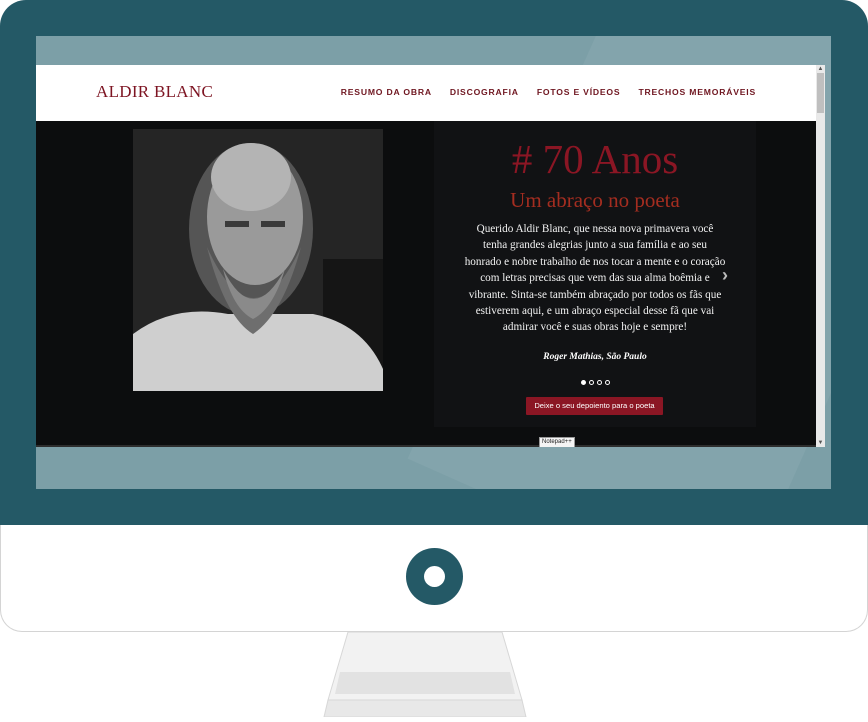  Describe the element at coordinates (258, 260) in the screenshot. I see `poet-photo` at that location.